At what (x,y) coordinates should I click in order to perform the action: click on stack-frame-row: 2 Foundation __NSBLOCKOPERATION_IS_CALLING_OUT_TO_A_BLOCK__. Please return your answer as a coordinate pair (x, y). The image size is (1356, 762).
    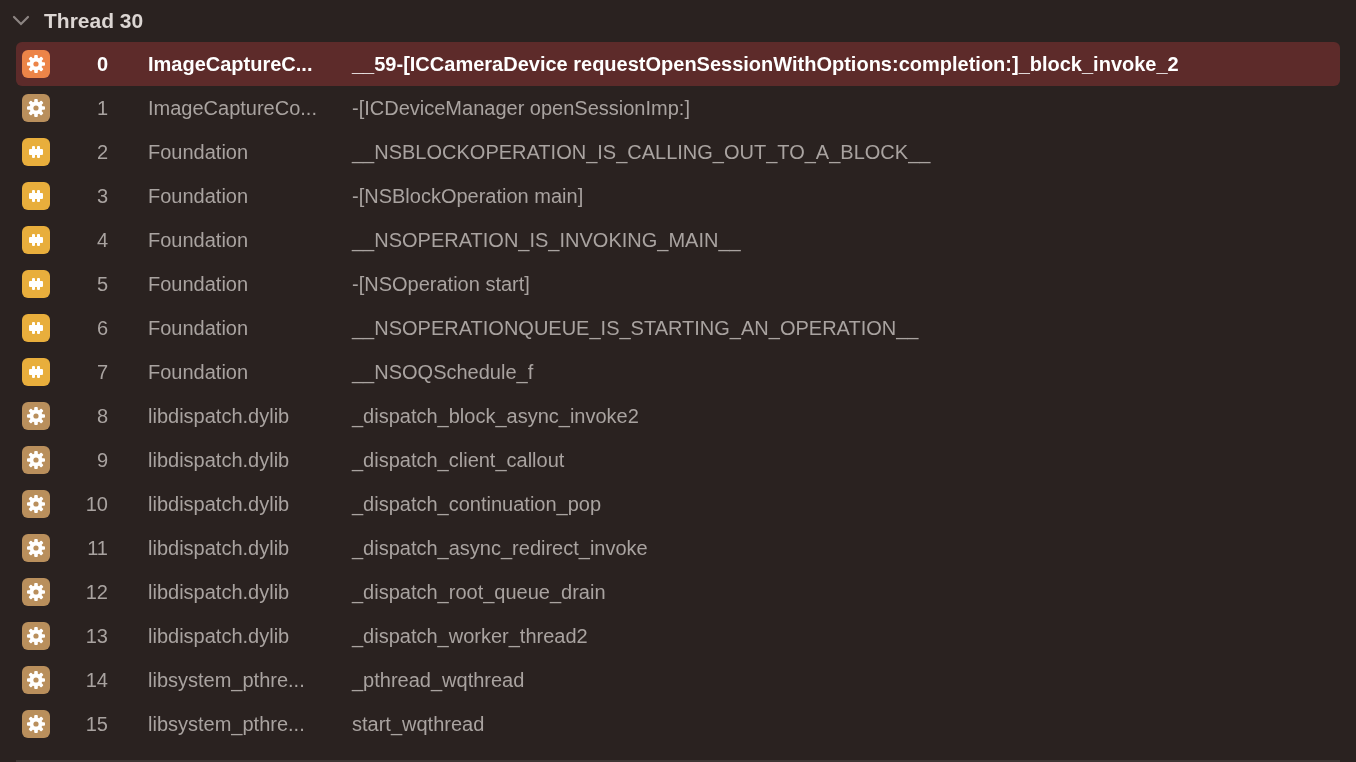
    Looking at the image, I should click on (678, 152).